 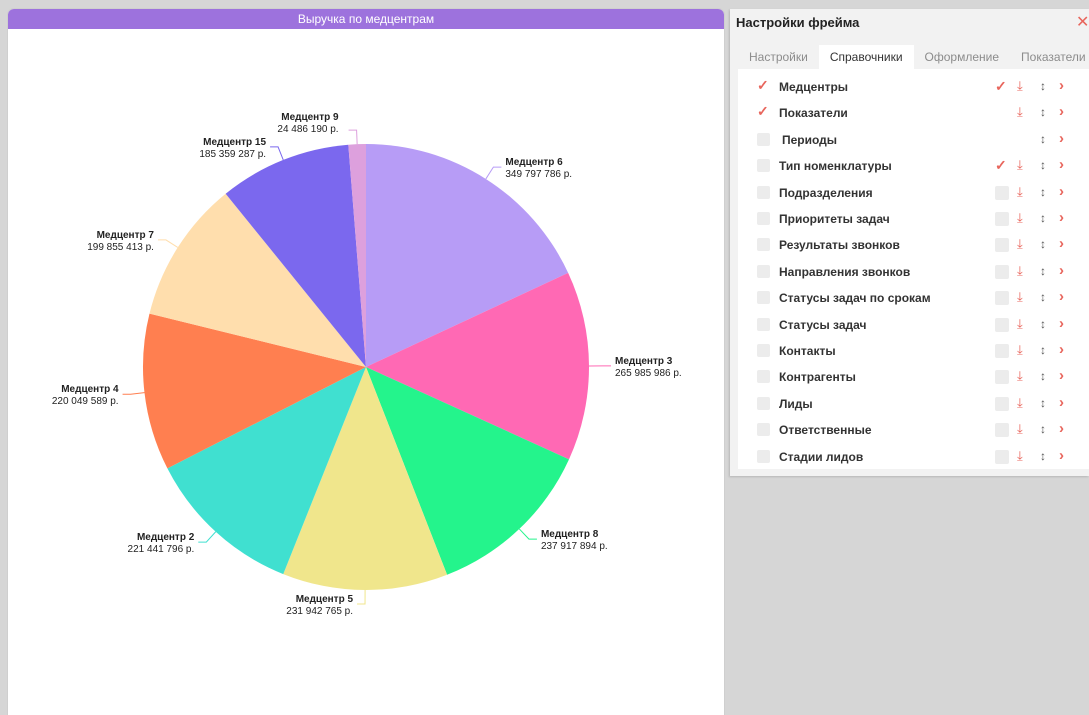 What do you see at coordinates (913, 220) in the screenshot?
I see `reference-row: Приоритеты задач ⤓ ↕ ›` at bounding box center [913, 220].